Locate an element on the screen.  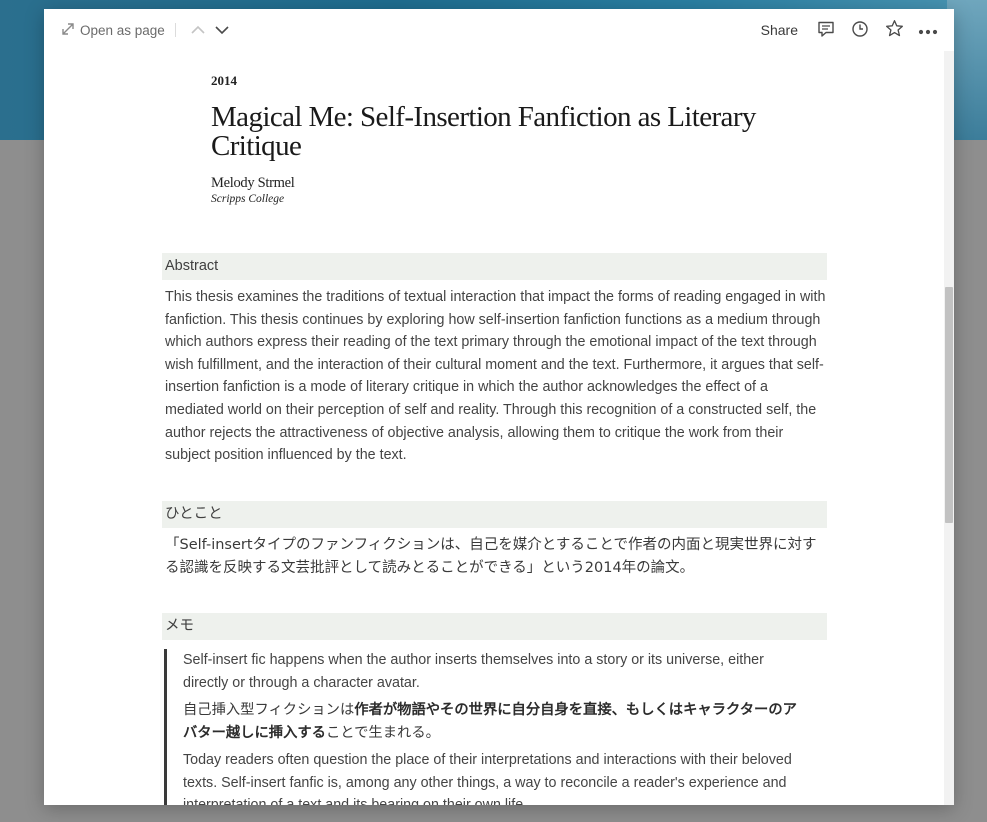
memo-heading: メモ is located at coordinates (494, 626).